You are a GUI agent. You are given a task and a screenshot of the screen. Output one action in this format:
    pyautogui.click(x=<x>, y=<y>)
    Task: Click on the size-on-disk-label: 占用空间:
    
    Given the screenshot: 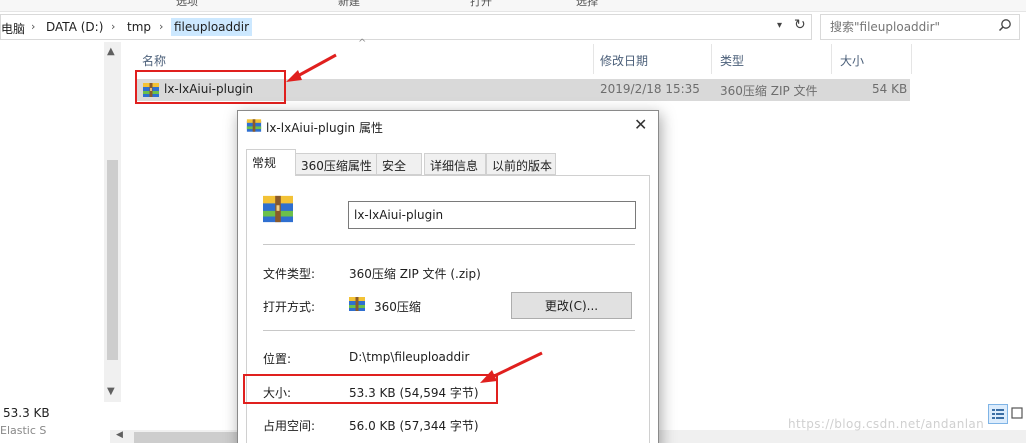 What is the action you would take?
    pyautogui.click(x=289, y=426)
    